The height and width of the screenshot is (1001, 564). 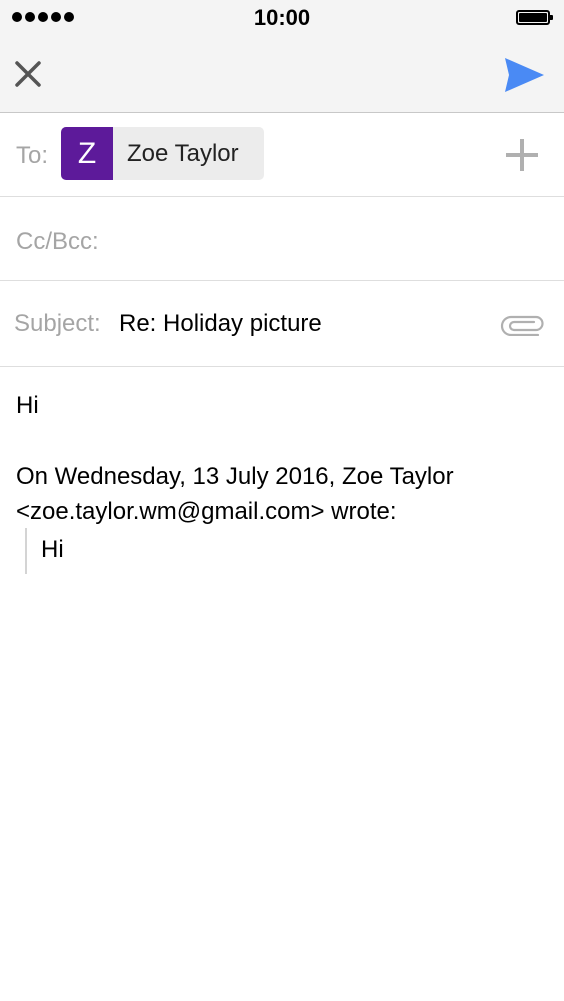 I want to click on send-icon, so click(x=524, y=75).